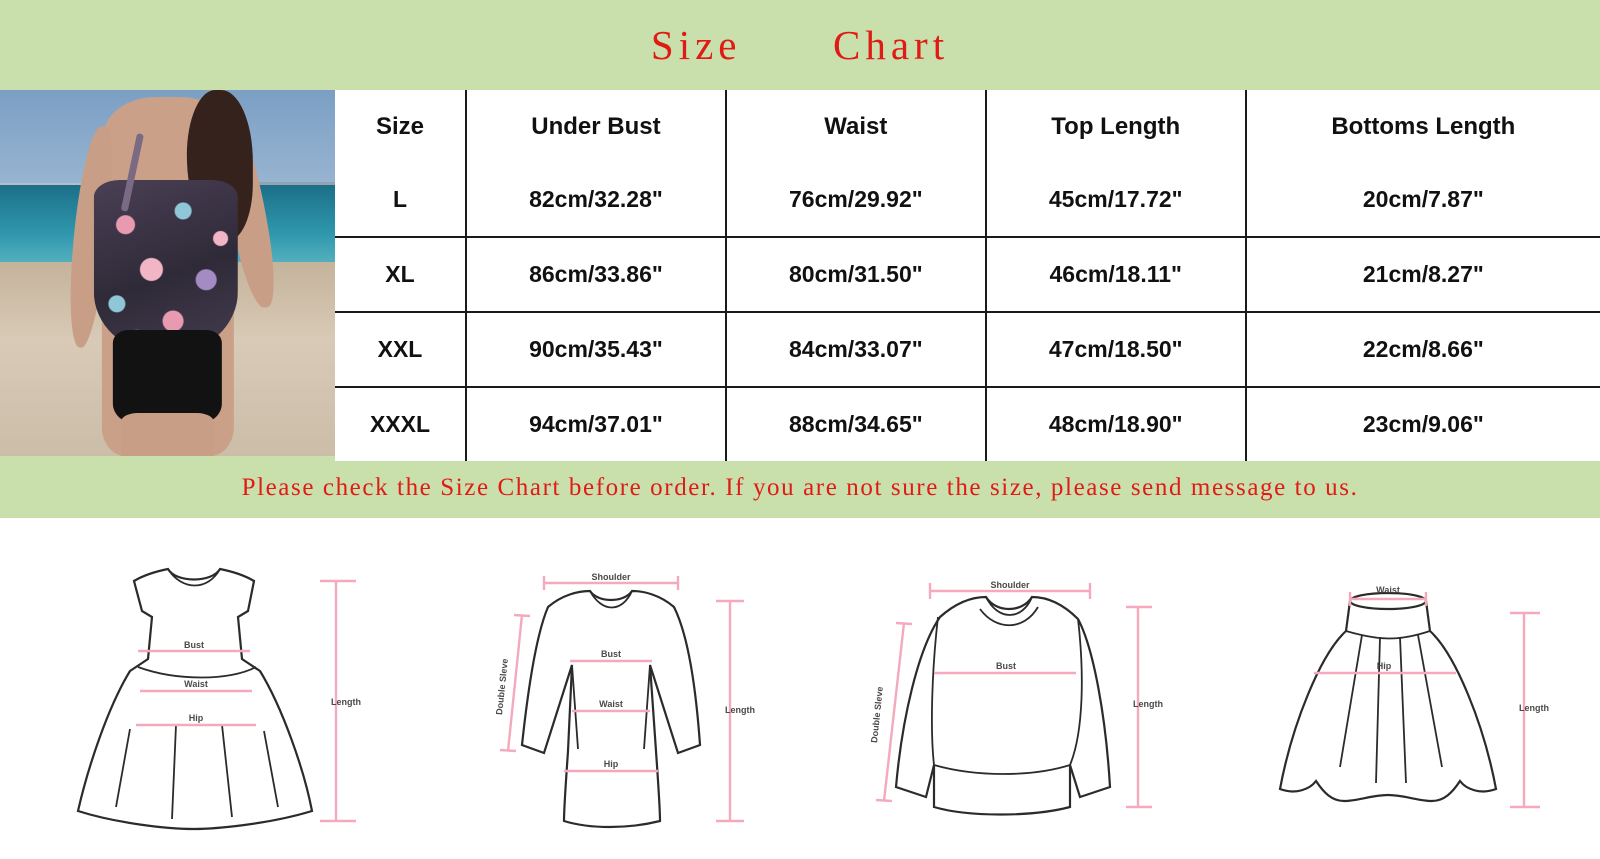 The width and height of the screenshot is (1600, 859). I want to click on cell-top-length: 46cm/18.11", so click(1115, 274).